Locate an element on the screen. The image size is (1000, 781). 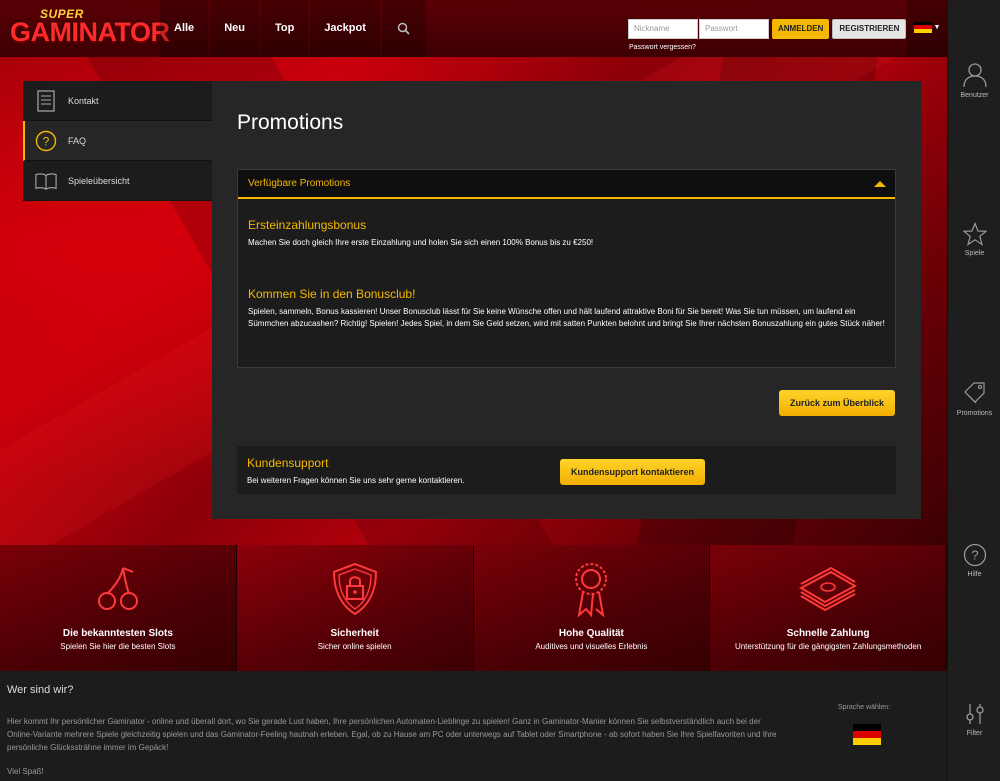
question-circle-icon: ? is located at coordinates (46, 141).